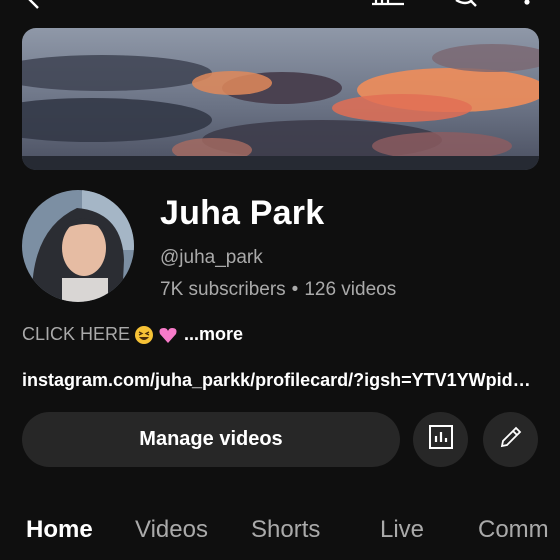  Describe the element at coordinates (76, 334) in the screenshot. I see `description-text: CLICK HERE` at that location.